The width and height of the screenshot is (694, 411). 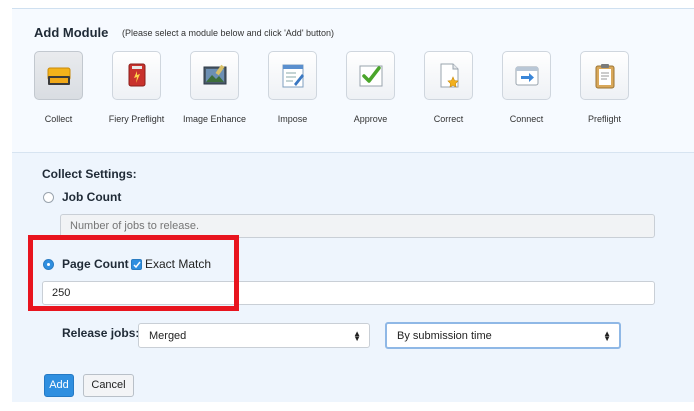 I want to click on module-image-enhance: Image Enhance, so click(x=225, y=97).